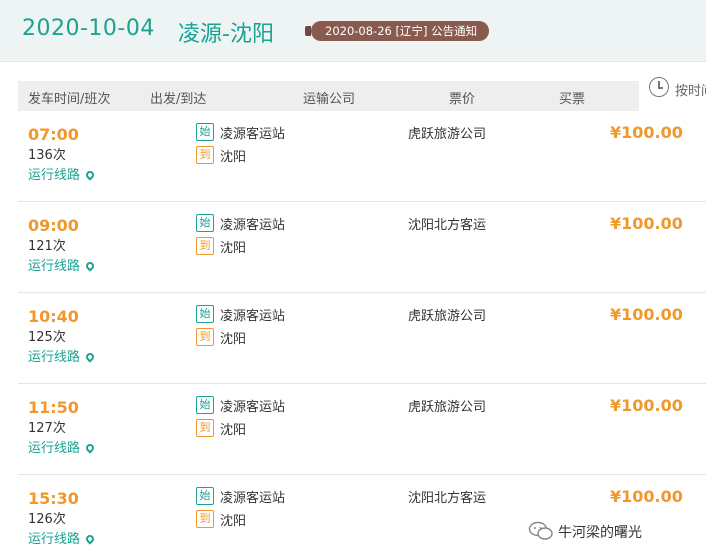 This screenshot has width=706, height=559. I want to click on column-header-time: 发车时间/班次, so click(69, 99).